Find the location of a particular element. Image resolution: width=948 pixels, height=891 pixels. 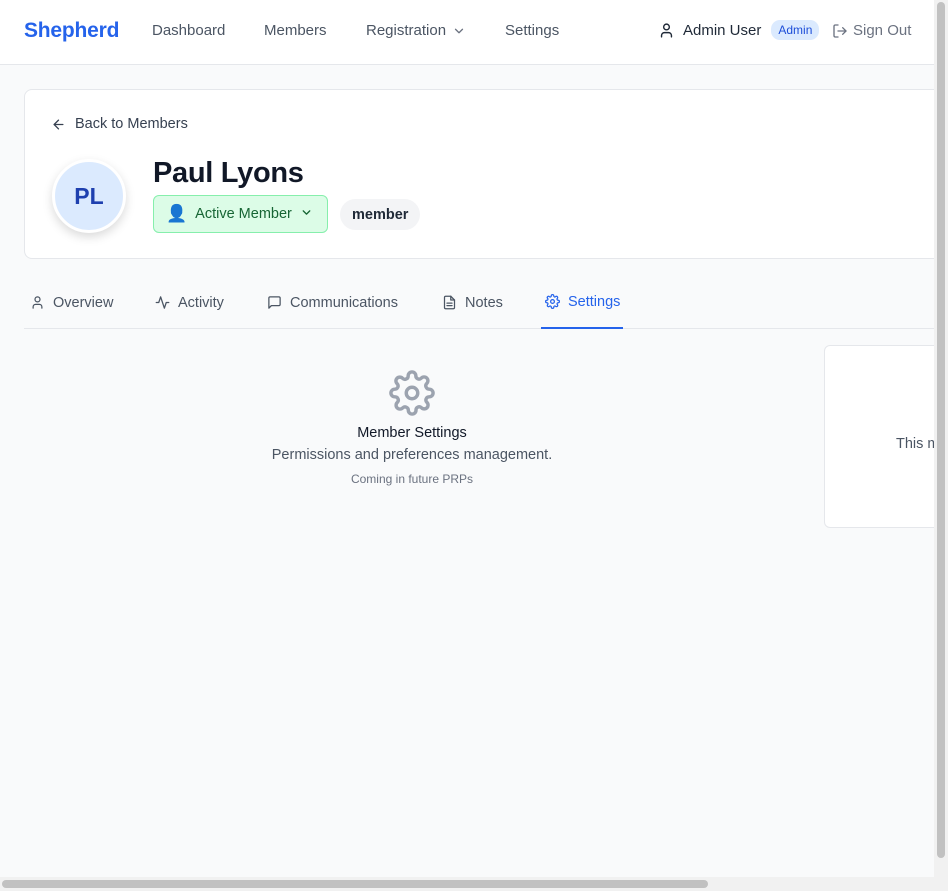

log-out-icon is located at coordinates (840, 30).